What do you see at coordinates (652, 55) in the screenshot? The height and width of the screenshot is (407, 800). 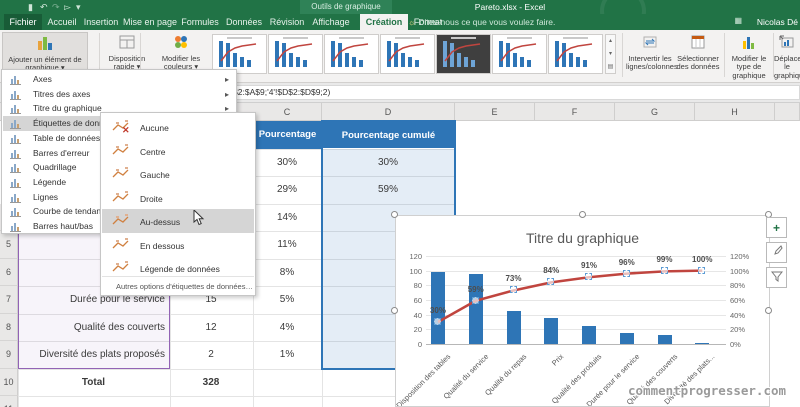 I see `switch-row-column-button: Intervertir les lignes/colonnes` at bounding box center [652, 55].